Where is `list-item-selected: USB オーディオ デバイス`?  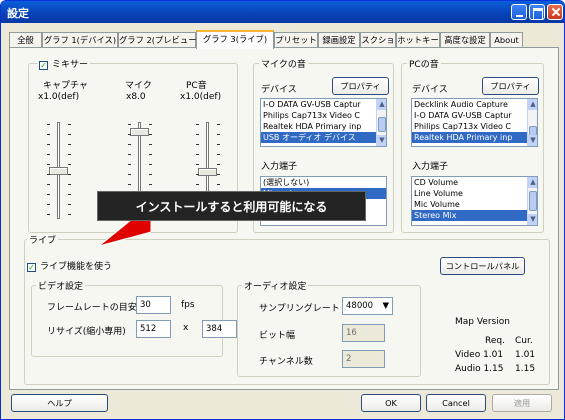
list-item-selected: USB オーディオ デバイス is located at coordinates (323, 137).